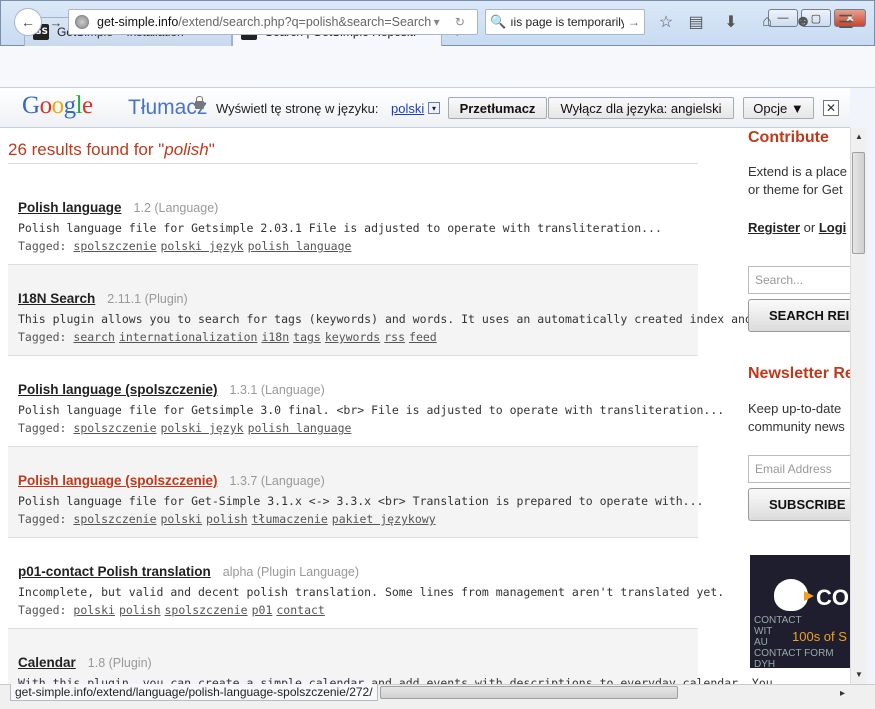  I want to click on scroll-down-icon: ▼, so click(859, 674).